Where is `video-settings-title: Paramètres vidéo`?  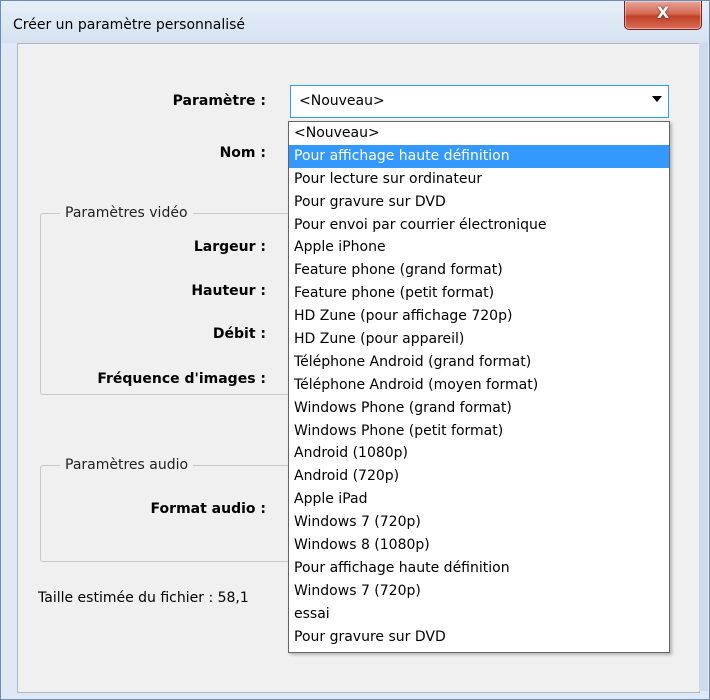 video-settings-title: Paramètres vidéo is located at coordinates (126, 213).